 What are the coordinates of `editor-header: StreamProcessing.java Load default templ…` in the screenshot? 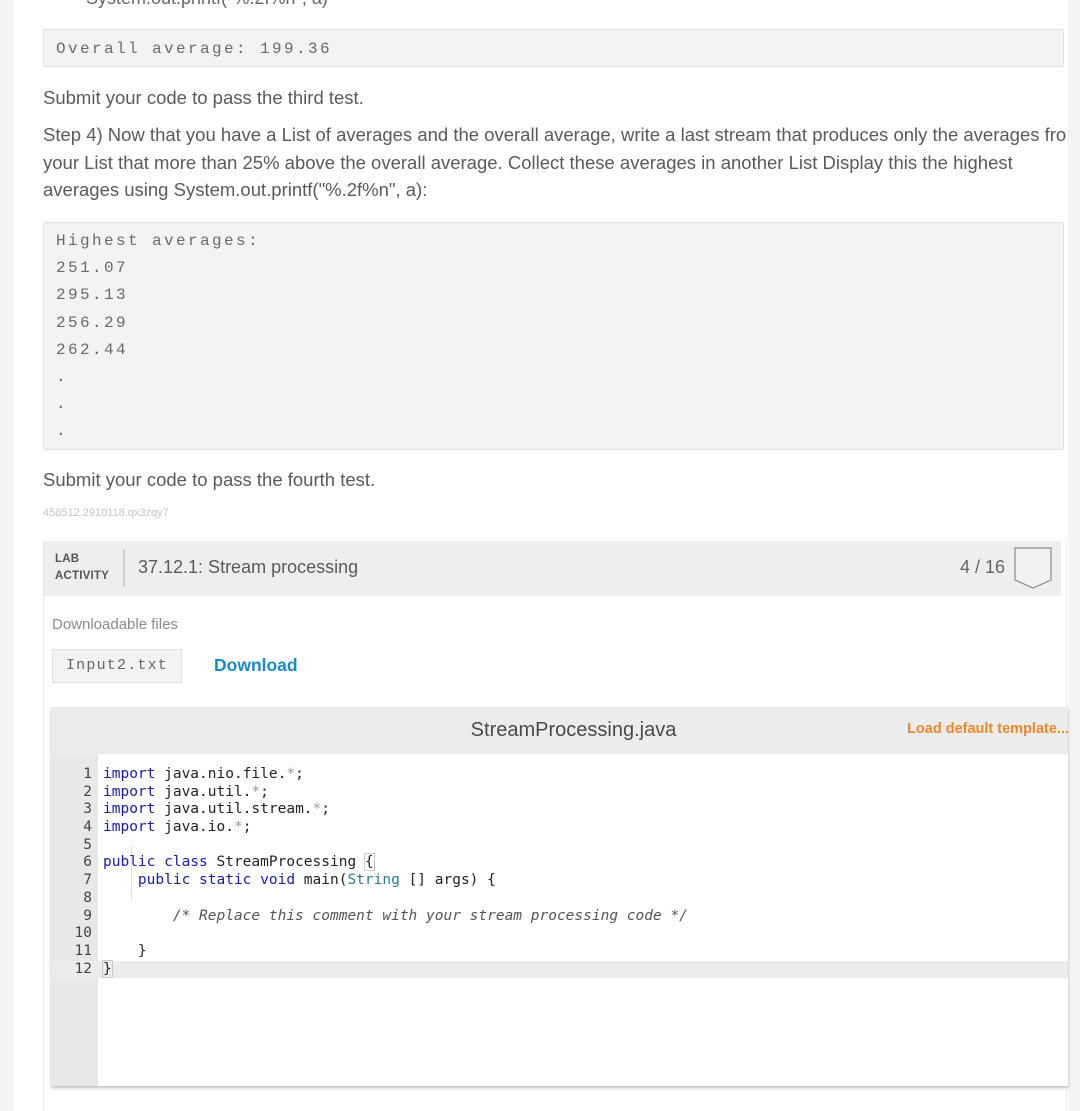 It's located at (560, 730).